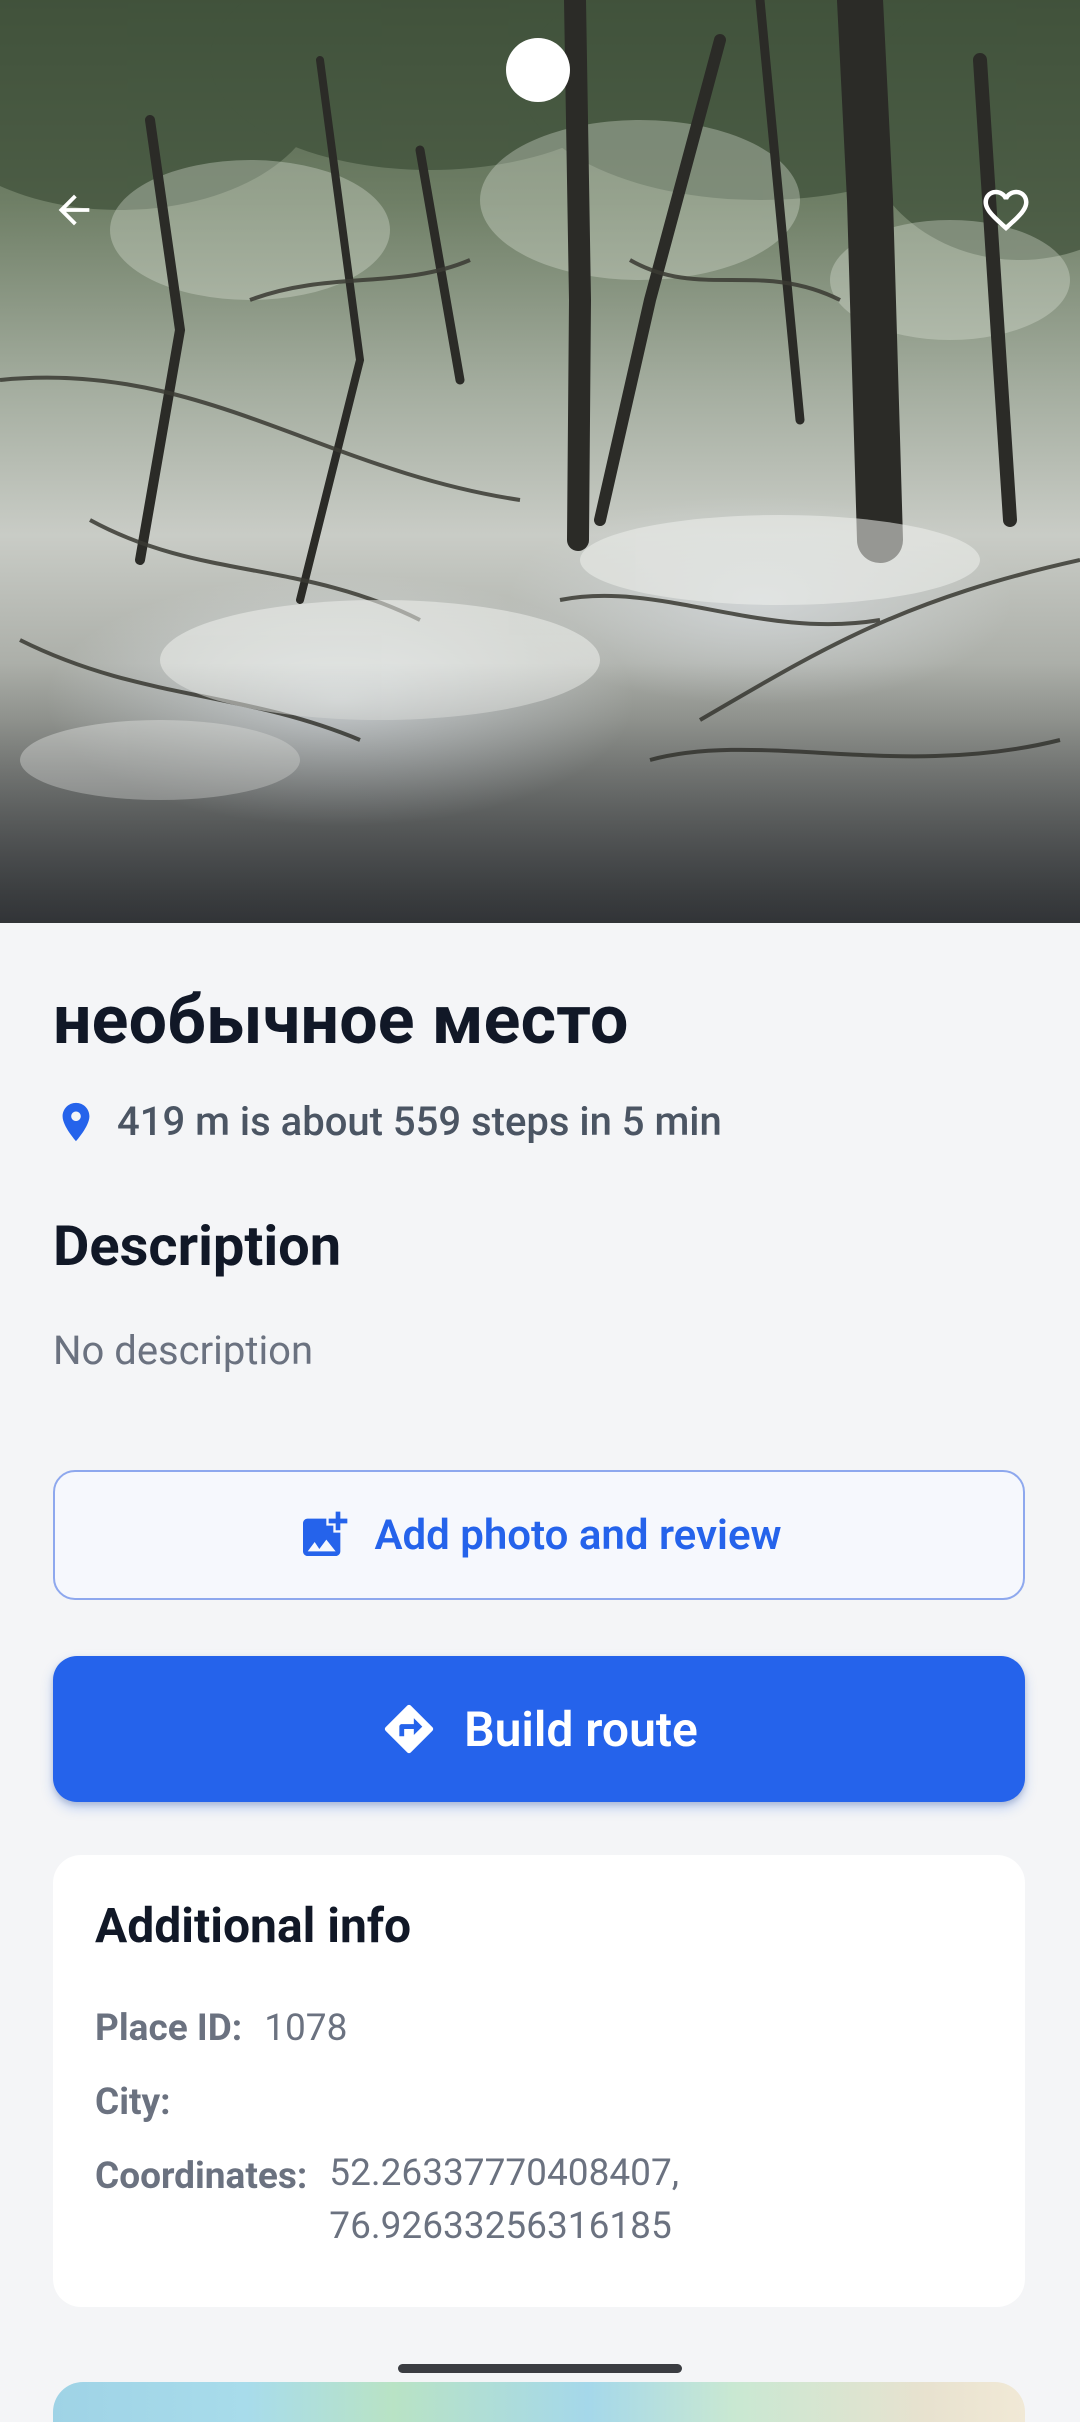 This screenshot has width=1080, height=2422. What do you see at coordinates (197, 1246) in the screenshot?
I see `description-heading: Description` at bounding box center [197, 1246].